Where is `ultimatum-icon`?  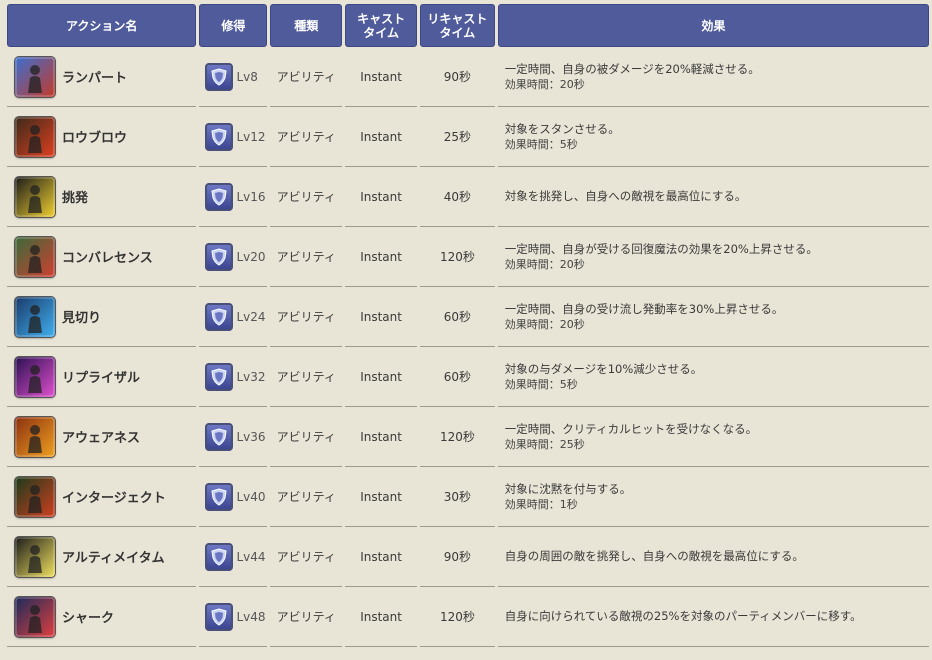 ultimatum-icon is located at coordinates (35, 556).